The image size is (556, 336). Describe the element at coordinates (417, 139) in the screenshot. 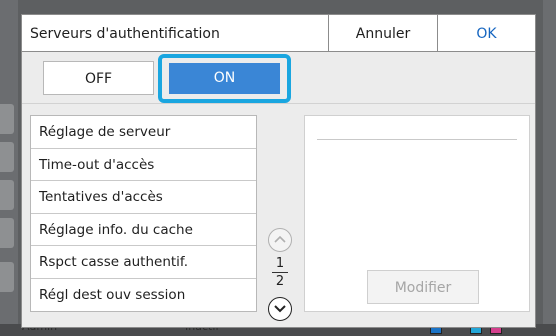

I see `detail-divider` at that location.